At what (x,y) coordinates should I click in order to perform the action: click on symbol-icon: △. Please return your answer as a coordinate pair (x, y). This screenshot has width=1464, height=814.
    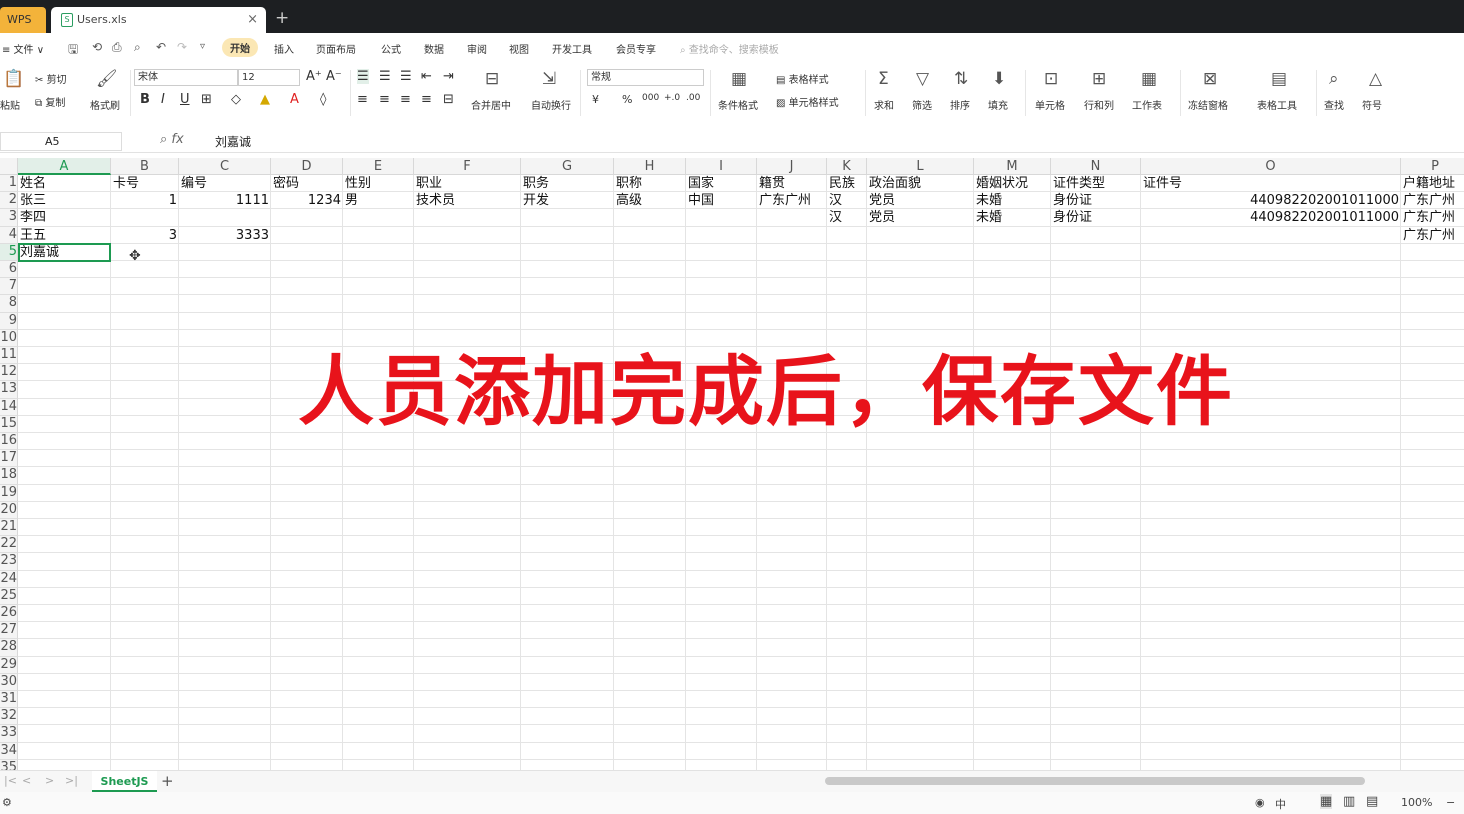
    Looking at the image, I should click on (1375, 79).